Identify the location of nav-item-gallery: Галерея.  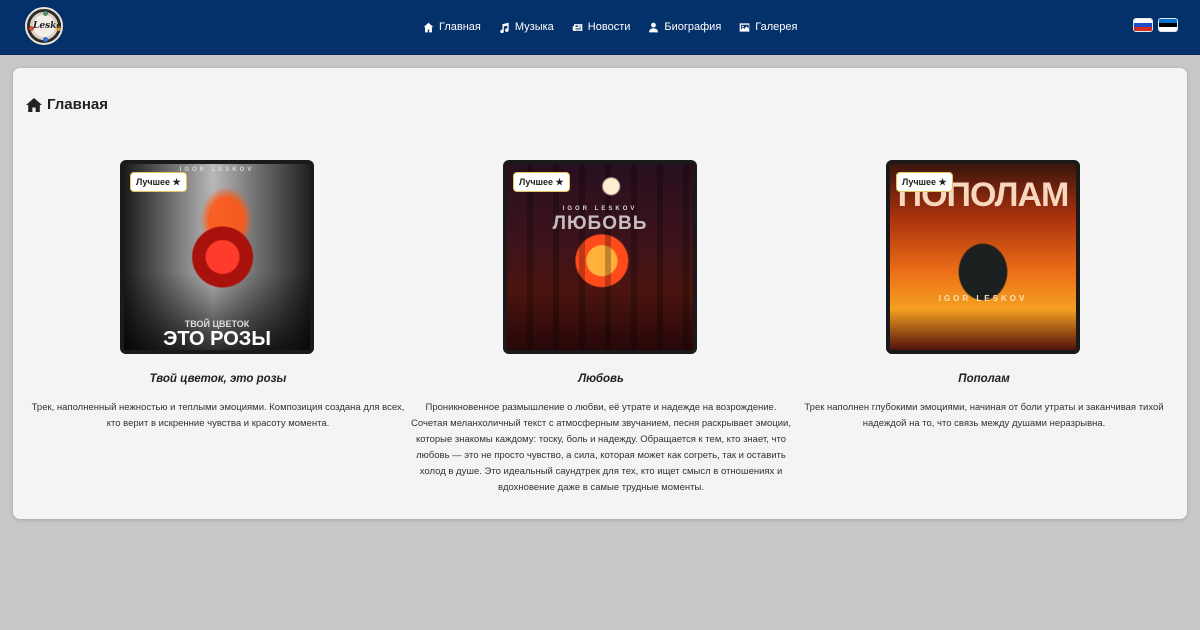
(768, 27).